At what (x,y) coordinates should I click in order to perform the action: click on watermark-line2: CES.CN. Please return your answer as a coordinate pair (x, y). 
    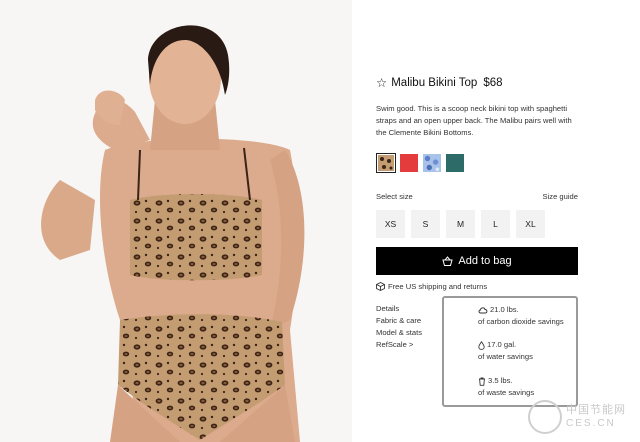
    Looking at the image, I should click on (591, 423).